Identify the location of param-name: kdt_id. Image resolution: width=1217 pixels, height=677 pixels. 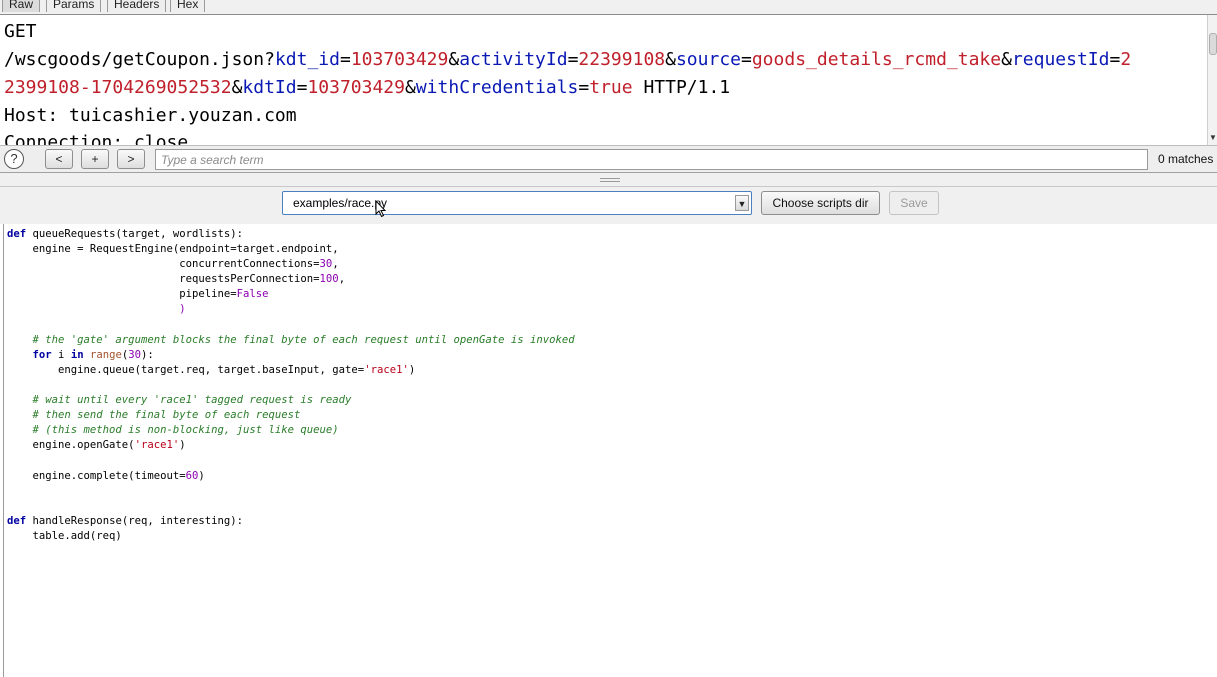
(307, 59).